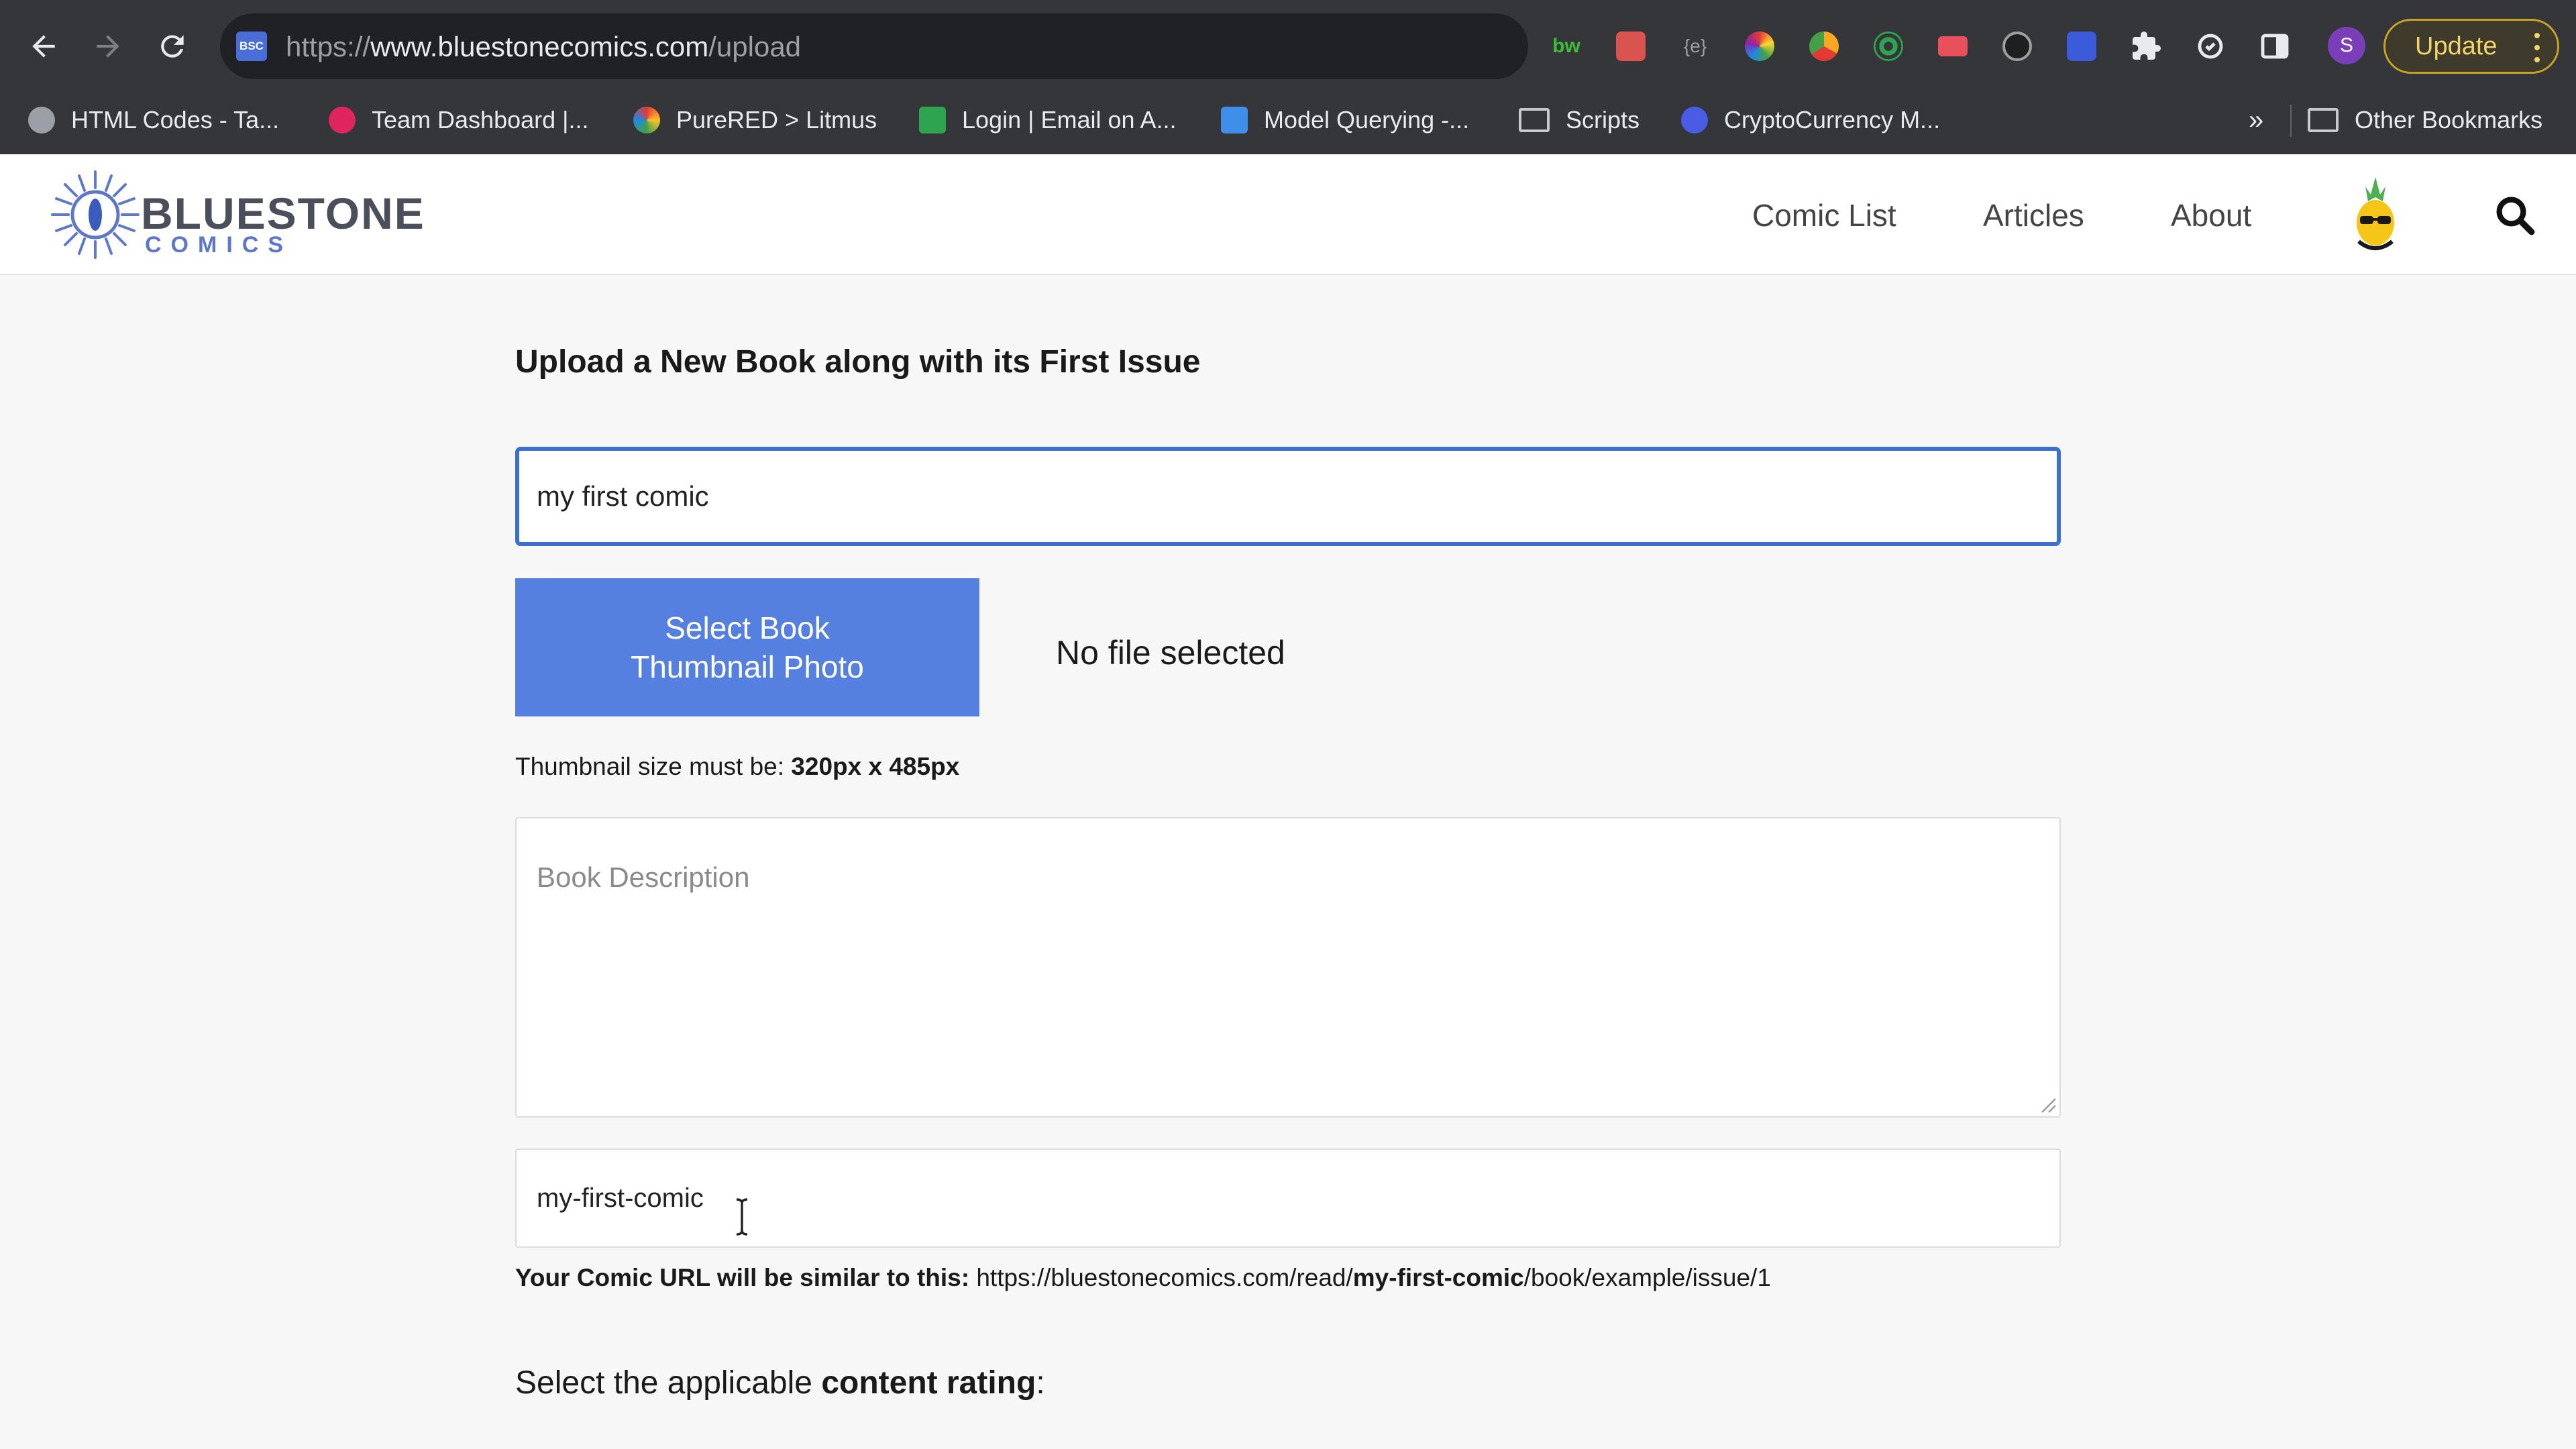 This screenshot has width=2576, height=1449. What do you see at coordinates (1566, 46) in the screenshot?
I see `bw-extension-icon: bw` at bounding box center [1566, 46].